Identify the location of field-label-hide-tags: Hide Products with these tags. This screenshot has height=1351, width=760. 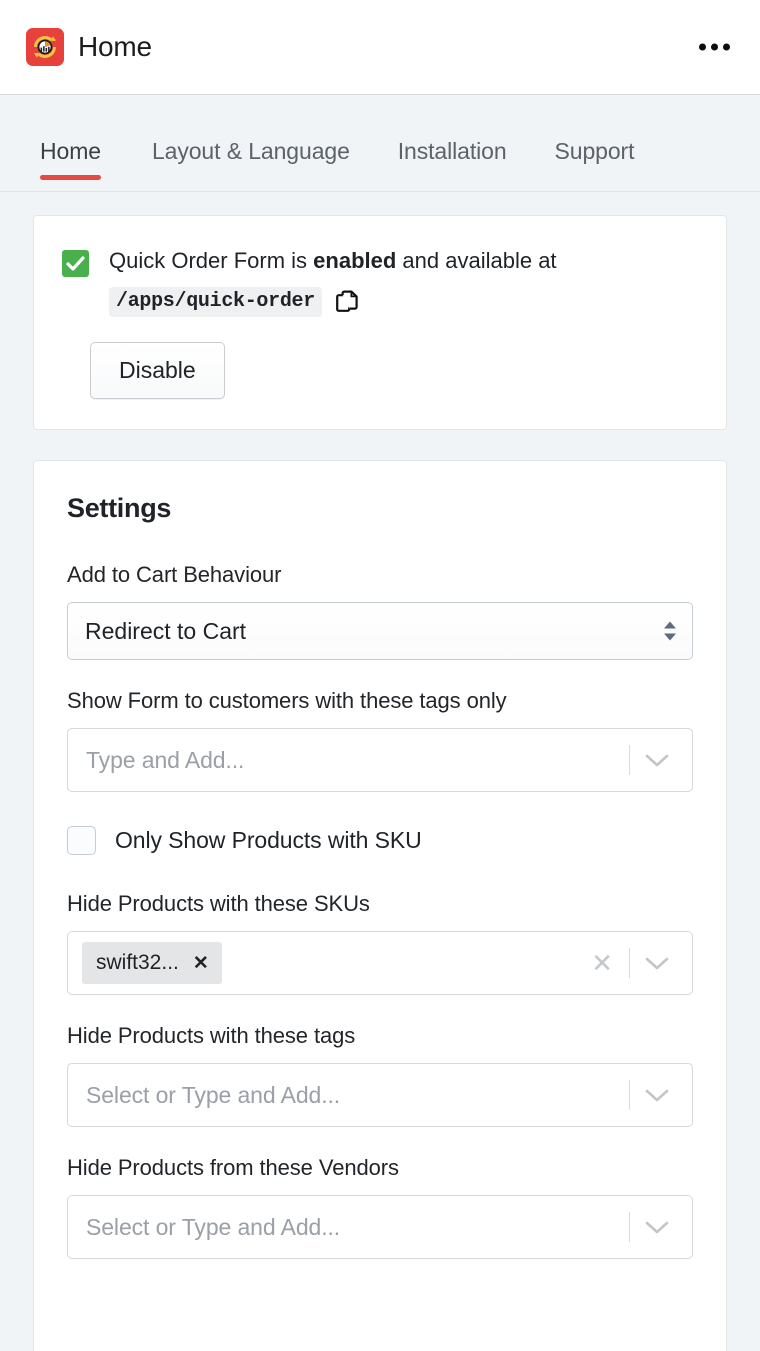
(211, 1035).